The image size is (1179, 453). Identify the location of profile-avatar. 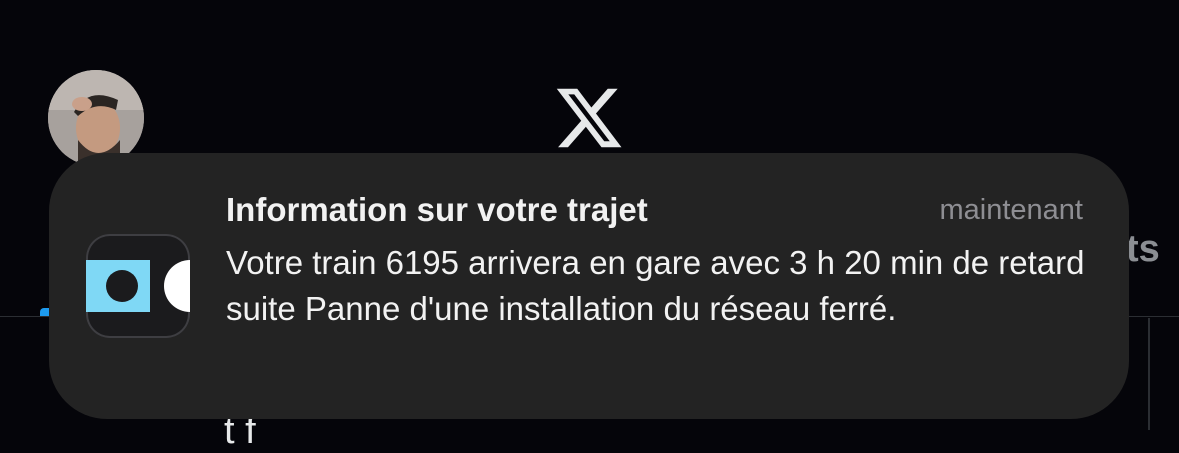
(96, 118).